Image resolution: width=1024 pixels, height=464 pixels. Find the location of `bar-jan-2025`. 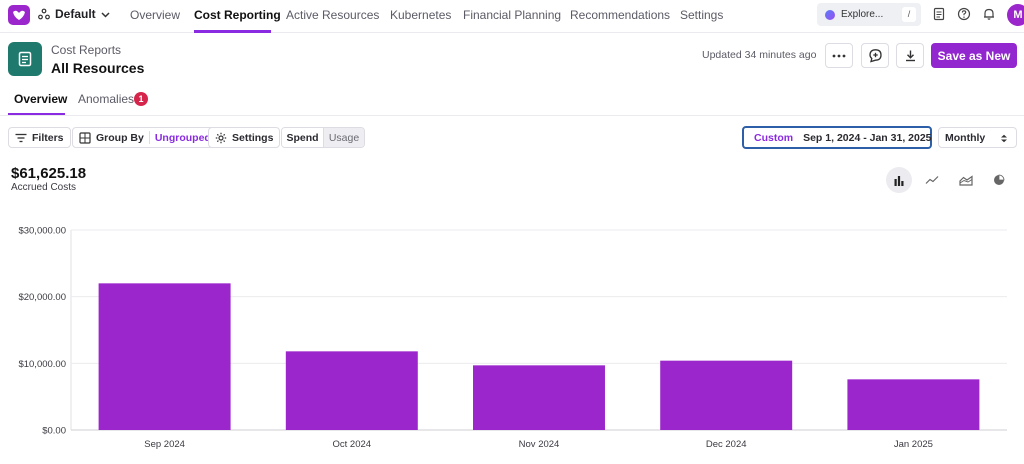

bar-jan-2025 is located at coordinates (913, 404).